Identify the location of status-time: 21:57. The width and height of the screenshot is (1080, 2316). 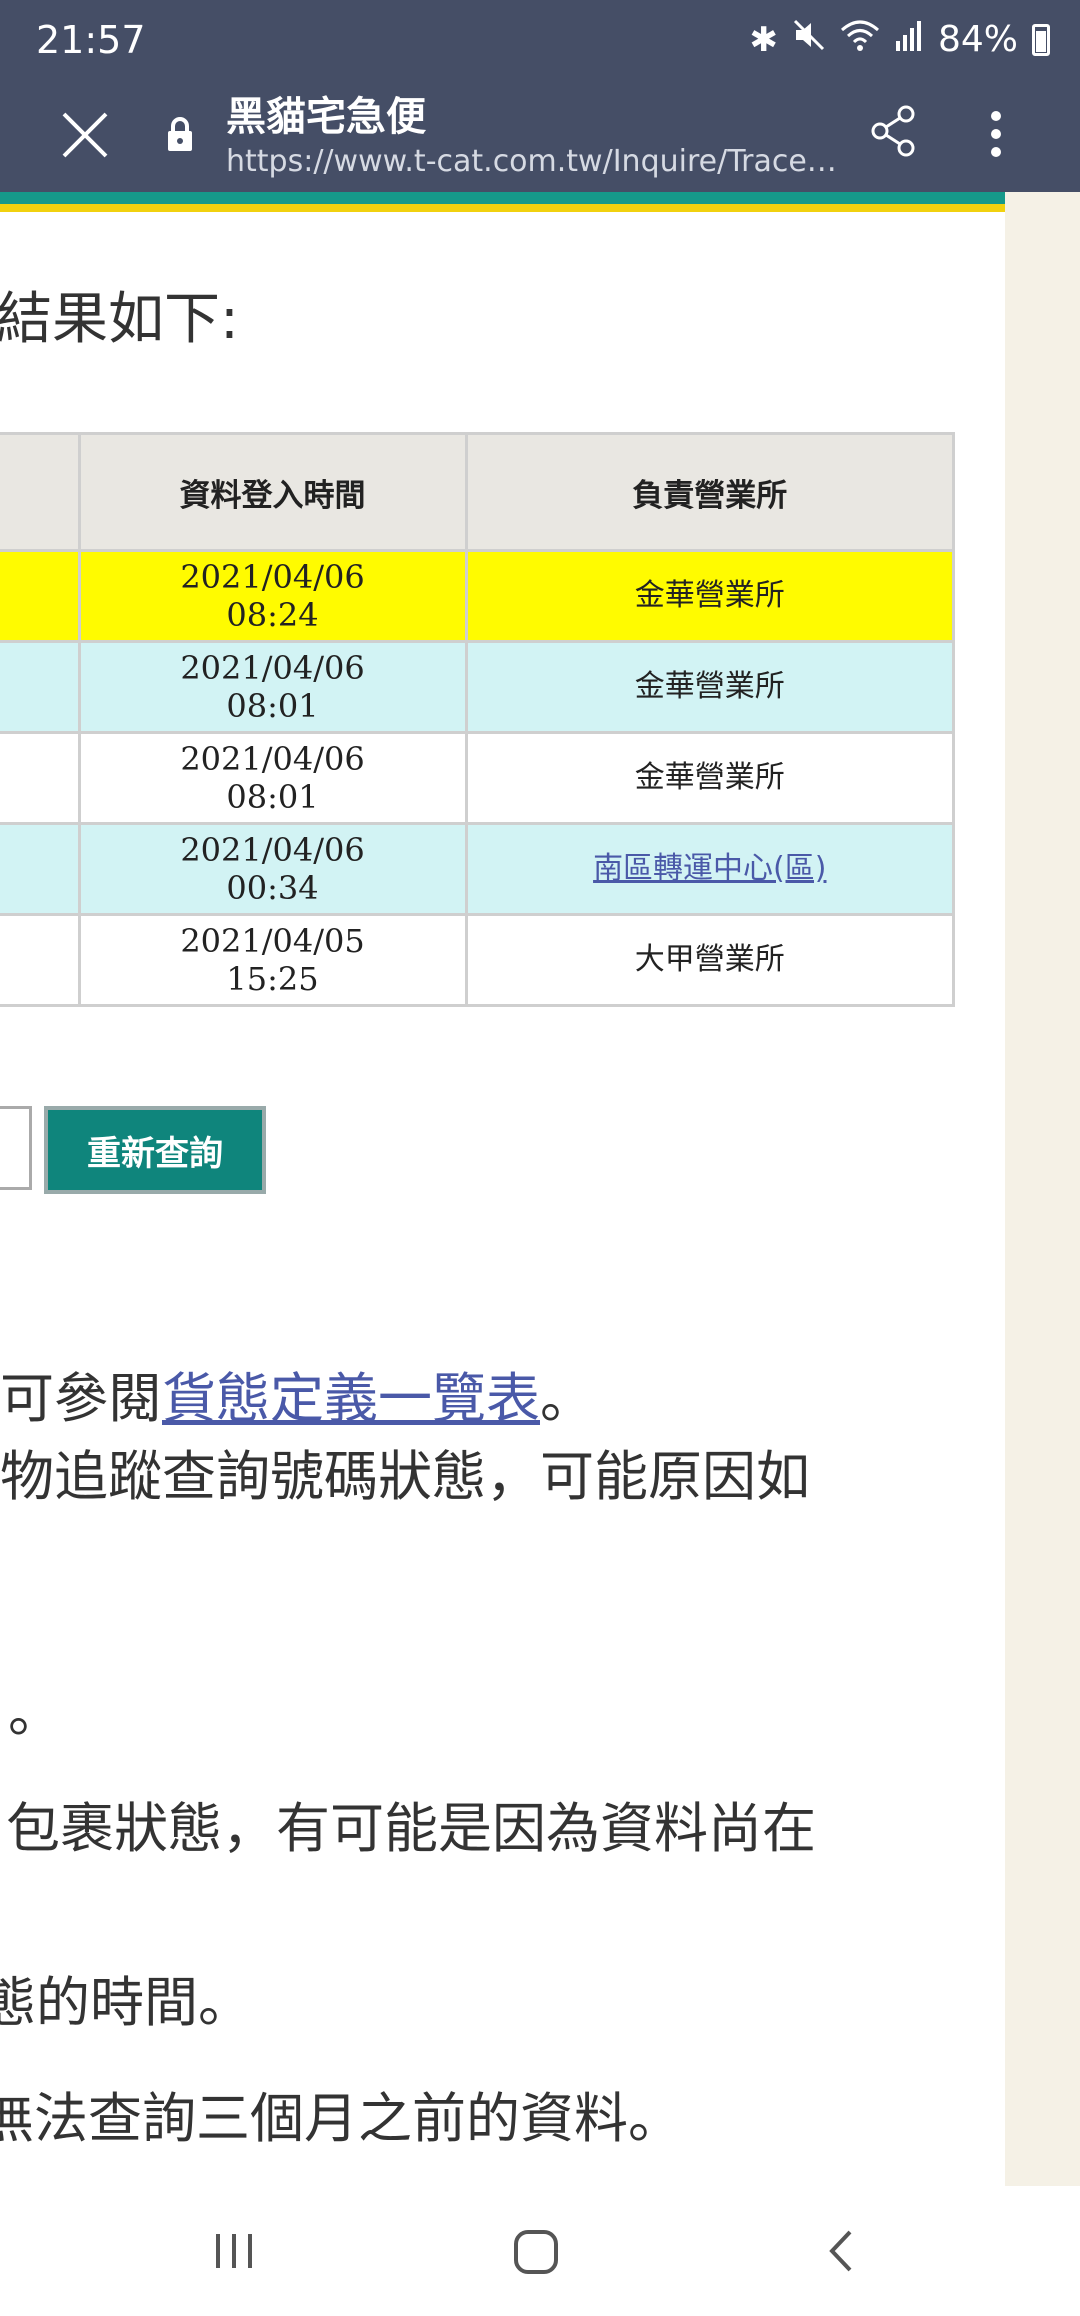
(91, 40).